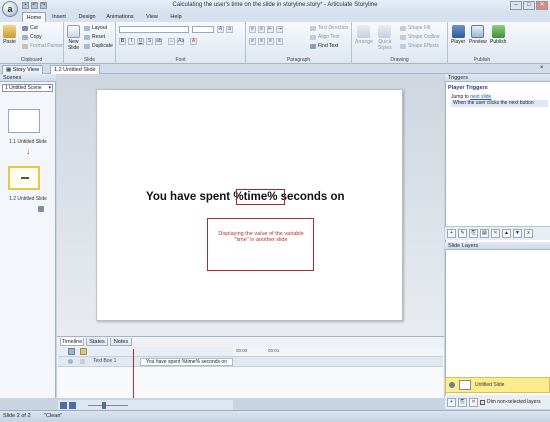  Describe the element at coordinates (484, 233) in the screenshot. I see `paste-trigger-icon: ▤` at that location.